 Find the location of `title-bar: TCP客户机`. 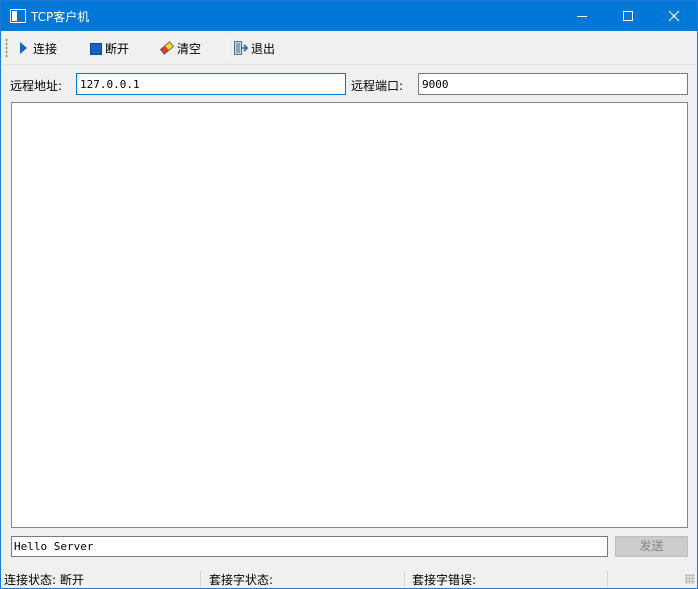

title-bar: TCP客户机 is located at coordinates (349, 16).